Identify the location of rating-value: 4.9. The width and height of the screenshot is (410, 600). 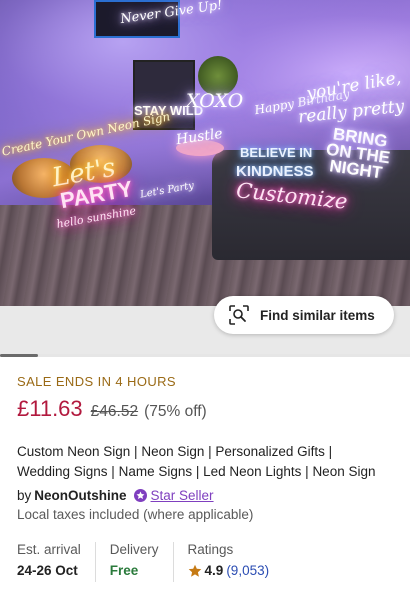
(214, 570).